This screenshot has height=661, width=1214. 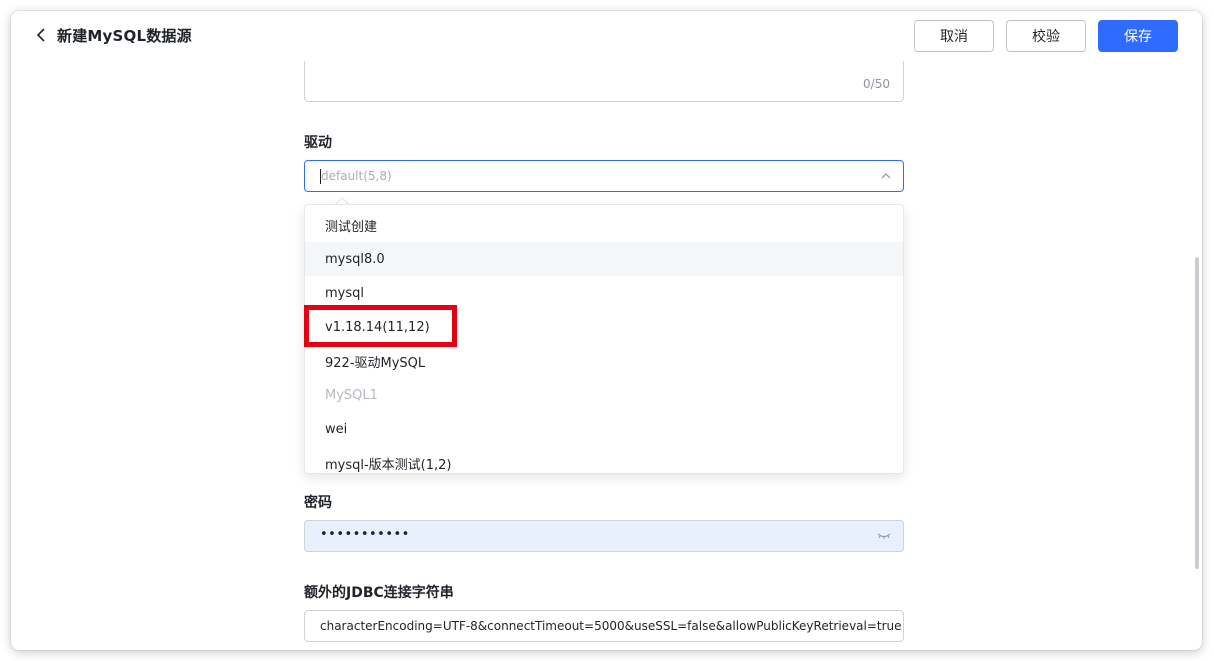 I want to click on chevron-left-icon, so click(x=41, y=35).